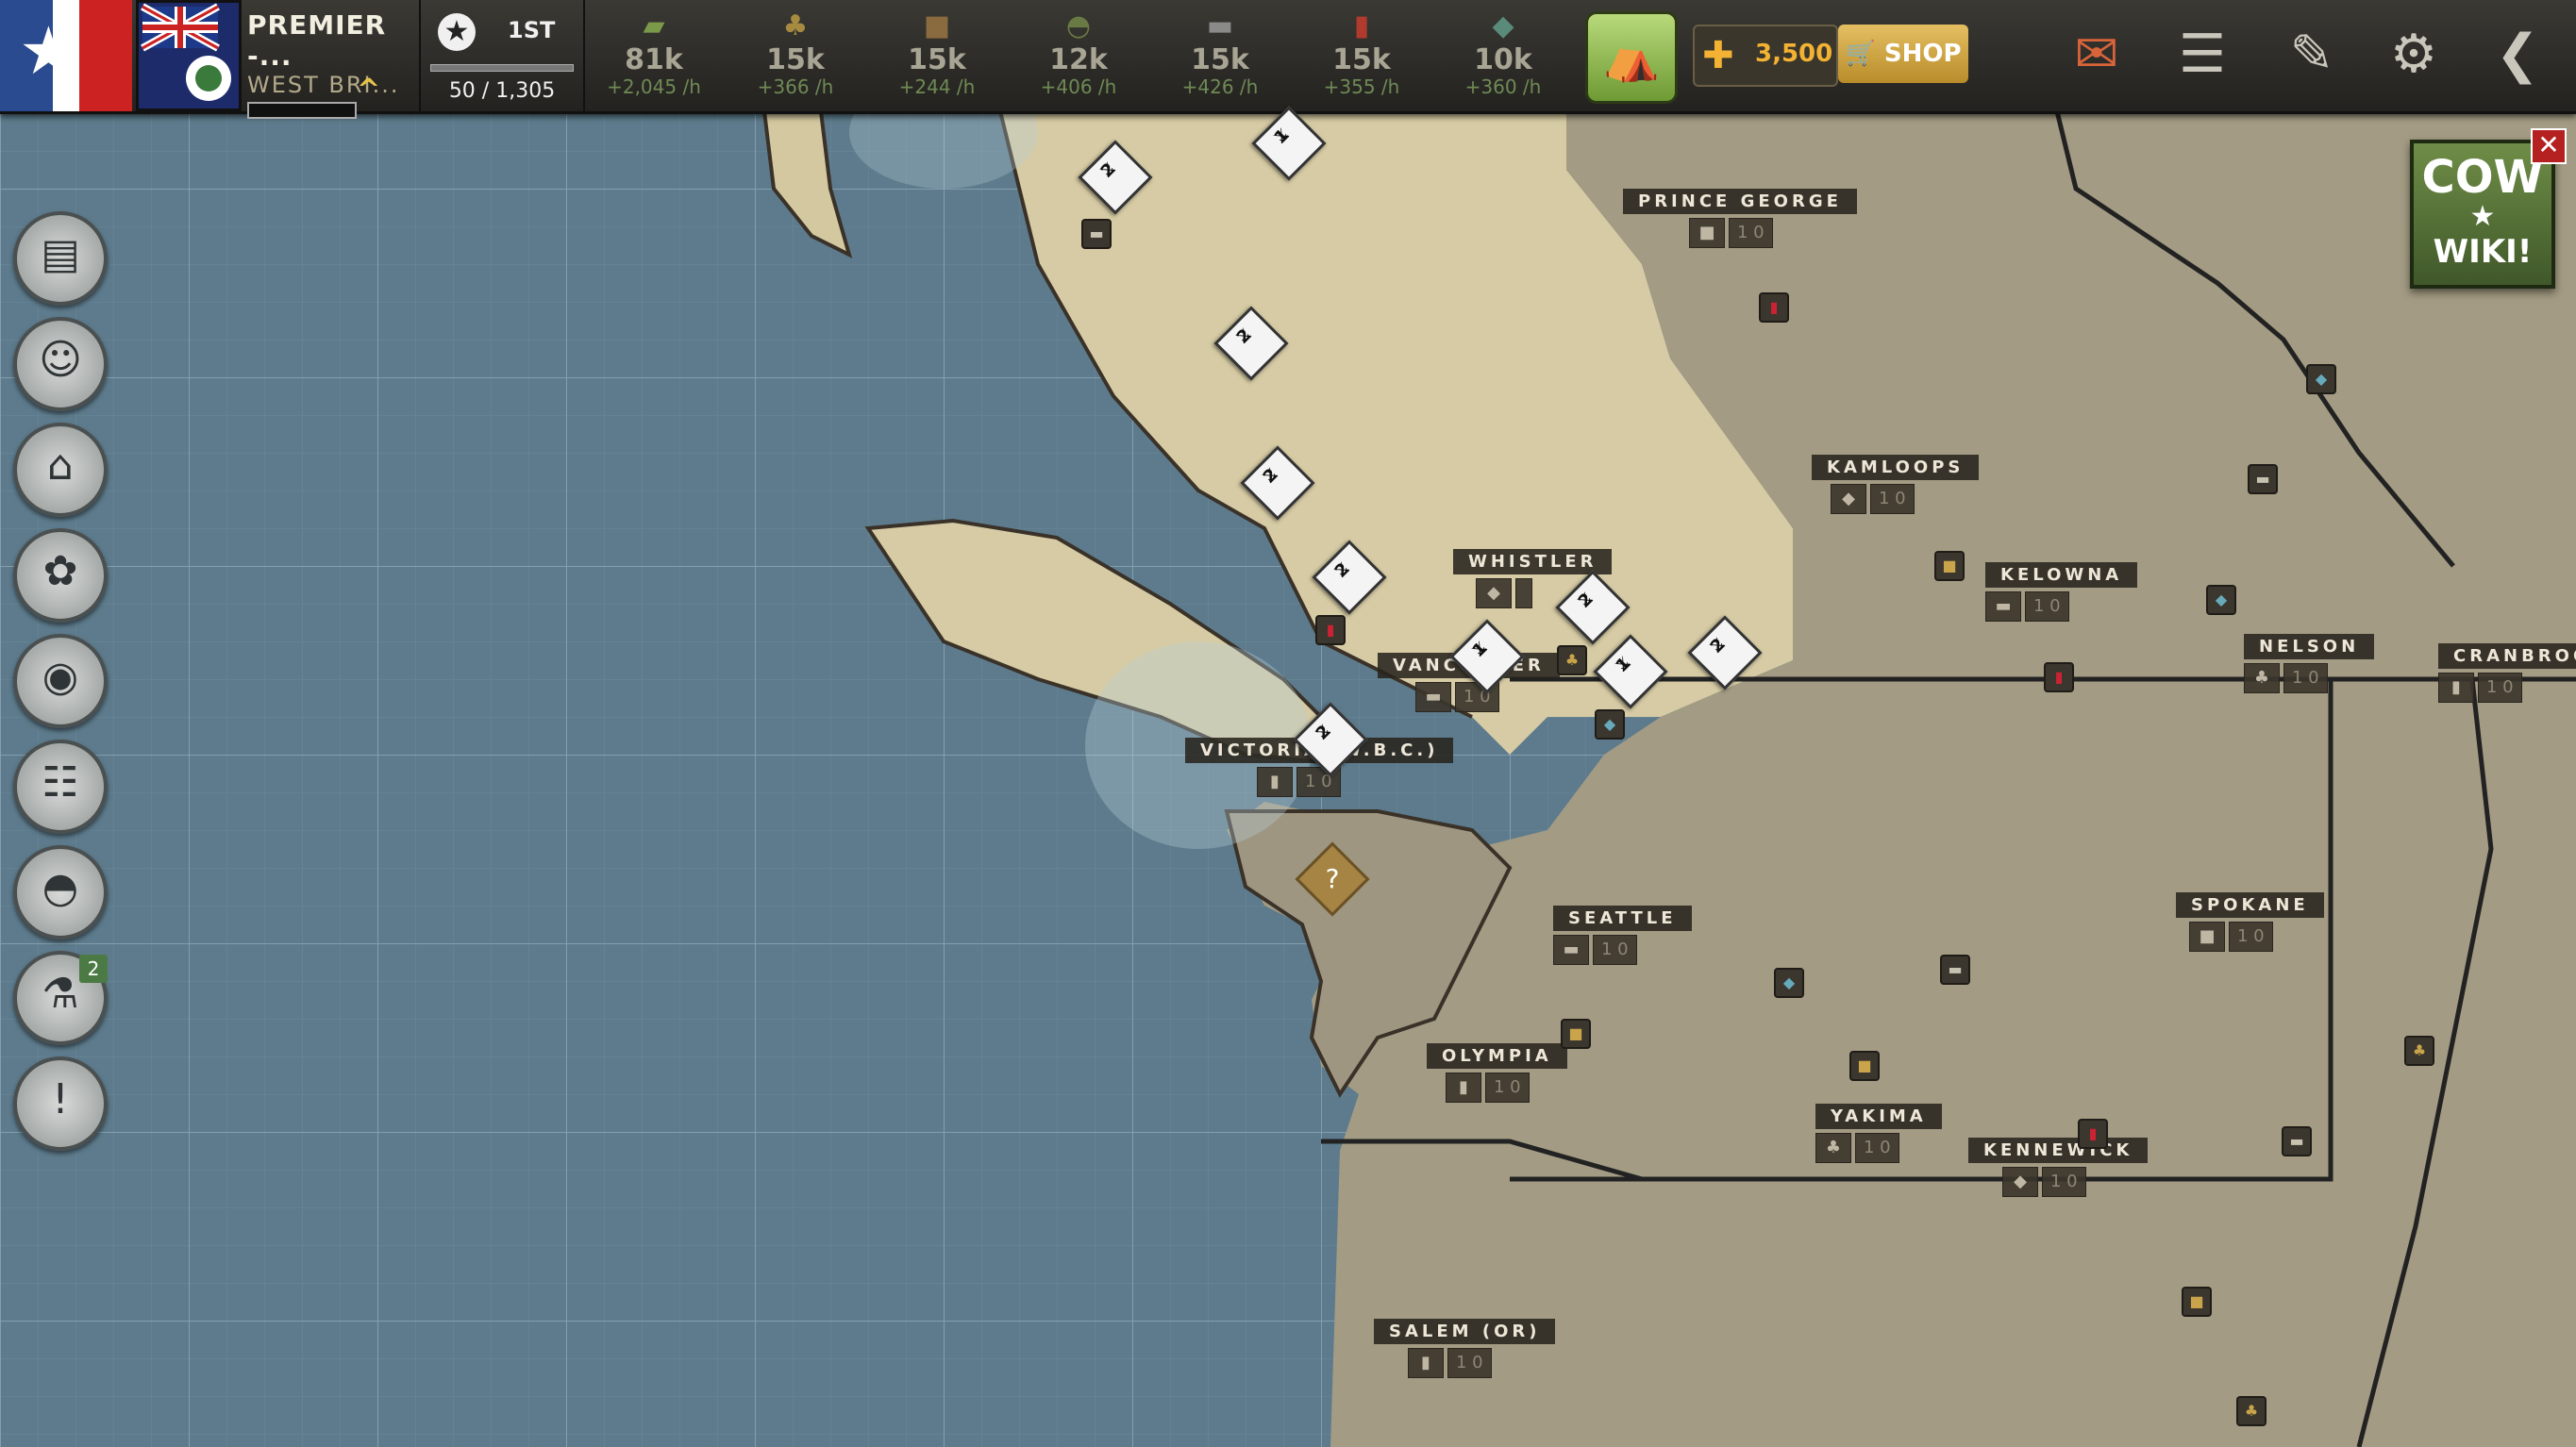 The image size is (2576, 1447). I want to click on people-icon: ☺, so click(60, 360).